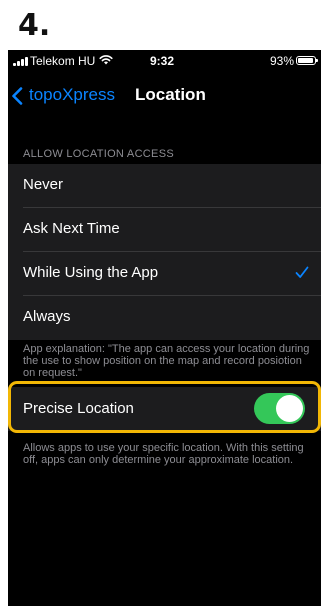  Describe the element at coordinates (307, 60) in the screenshot. I see `battery-icon` at that location.